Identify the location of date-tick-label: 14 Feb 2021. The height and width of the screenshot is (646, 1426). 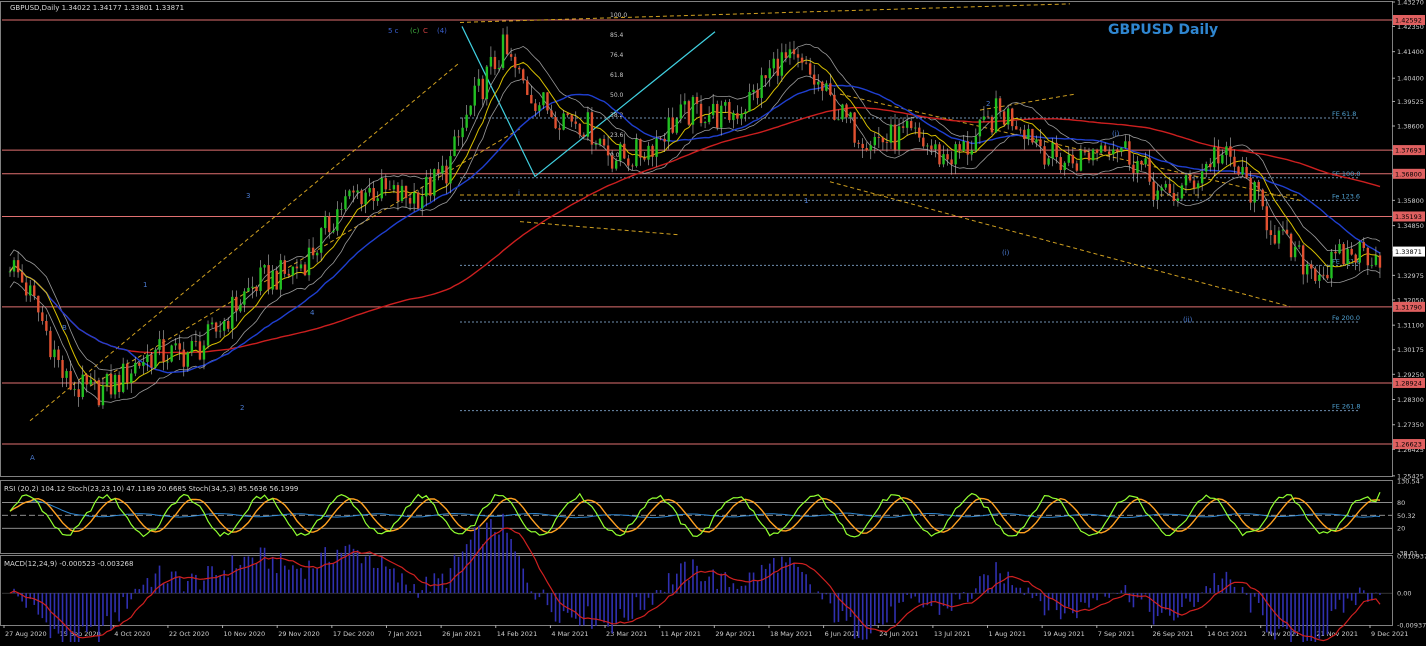
(517, 634).